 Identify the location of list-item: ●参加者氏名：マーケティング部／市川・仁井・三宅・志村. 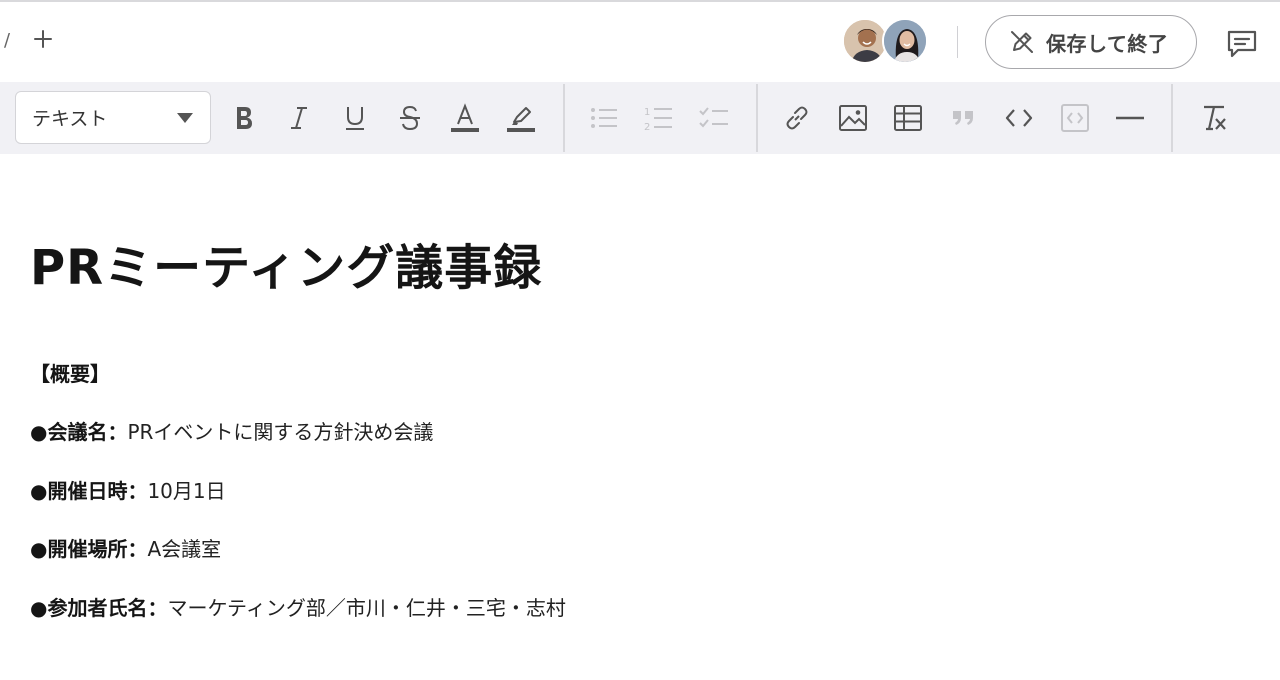
(298, 606).